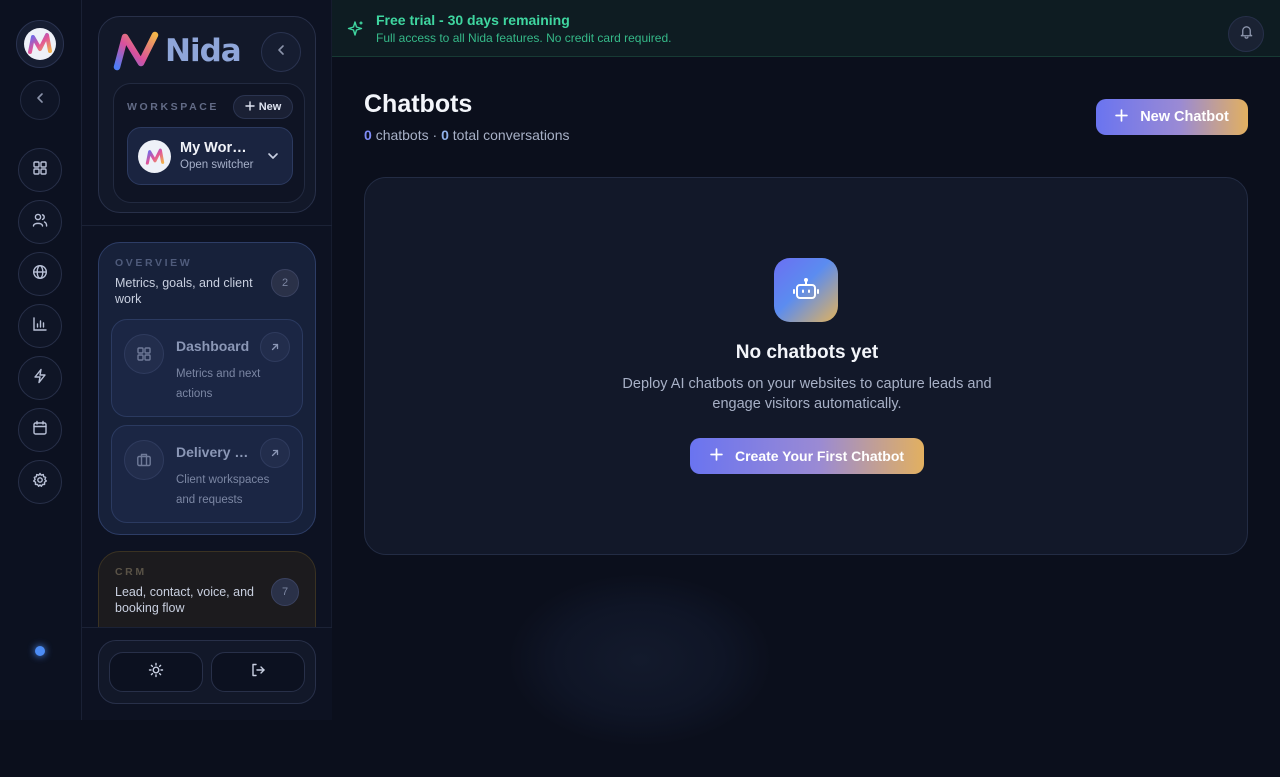  I want to click on calendar-icon, so click(40, 430).